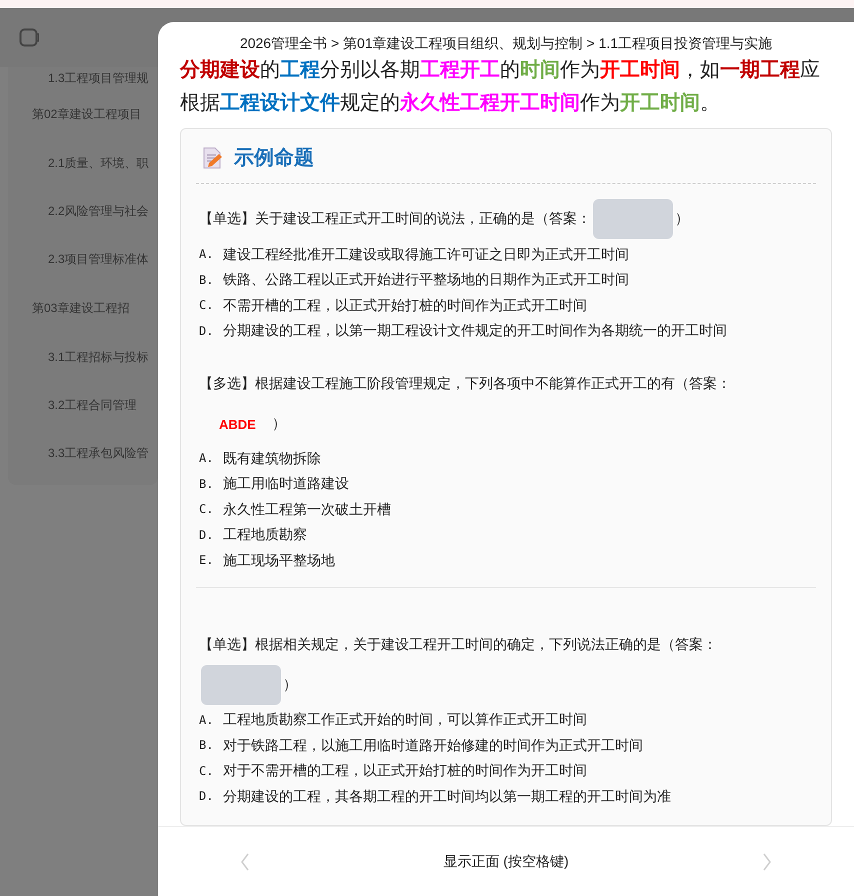  What do you see at coordinates (426, 254) in the screenshot?
I see `option-text: 建设工程经批准开工建设或取得施工许可证之日即为正式开工时间` at bounding box center [426, 254].